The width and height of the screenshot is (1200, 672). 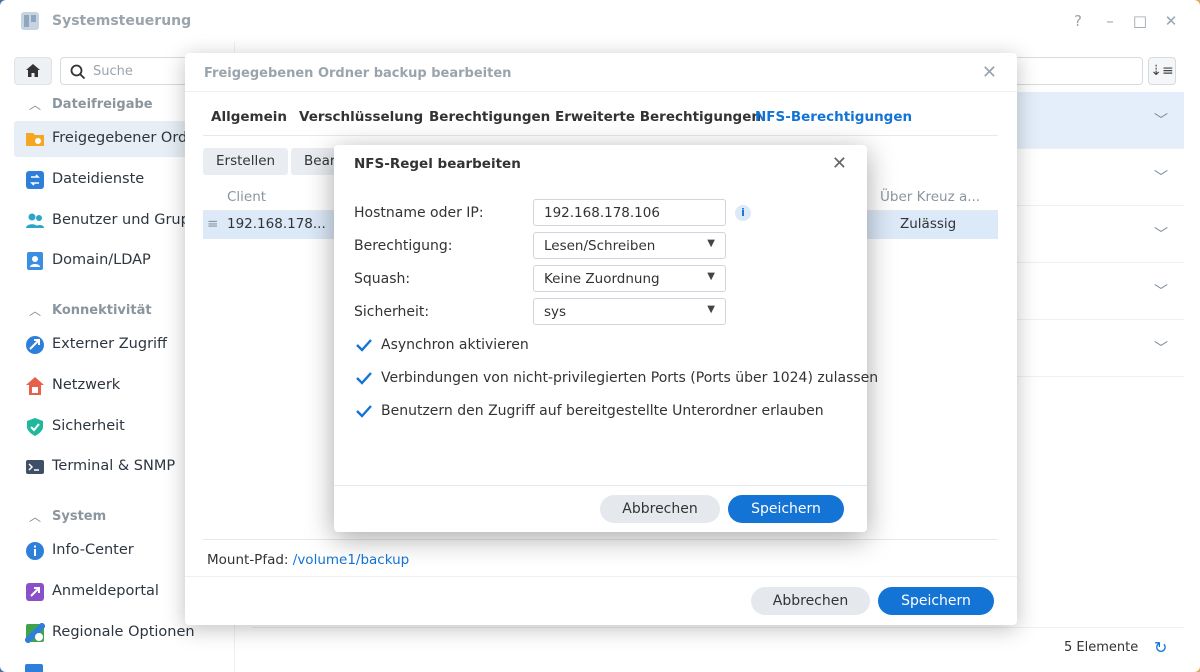 I want to click on title-bar: Systemsteuerung ? – □ ✕, so click(x=600, y=21).